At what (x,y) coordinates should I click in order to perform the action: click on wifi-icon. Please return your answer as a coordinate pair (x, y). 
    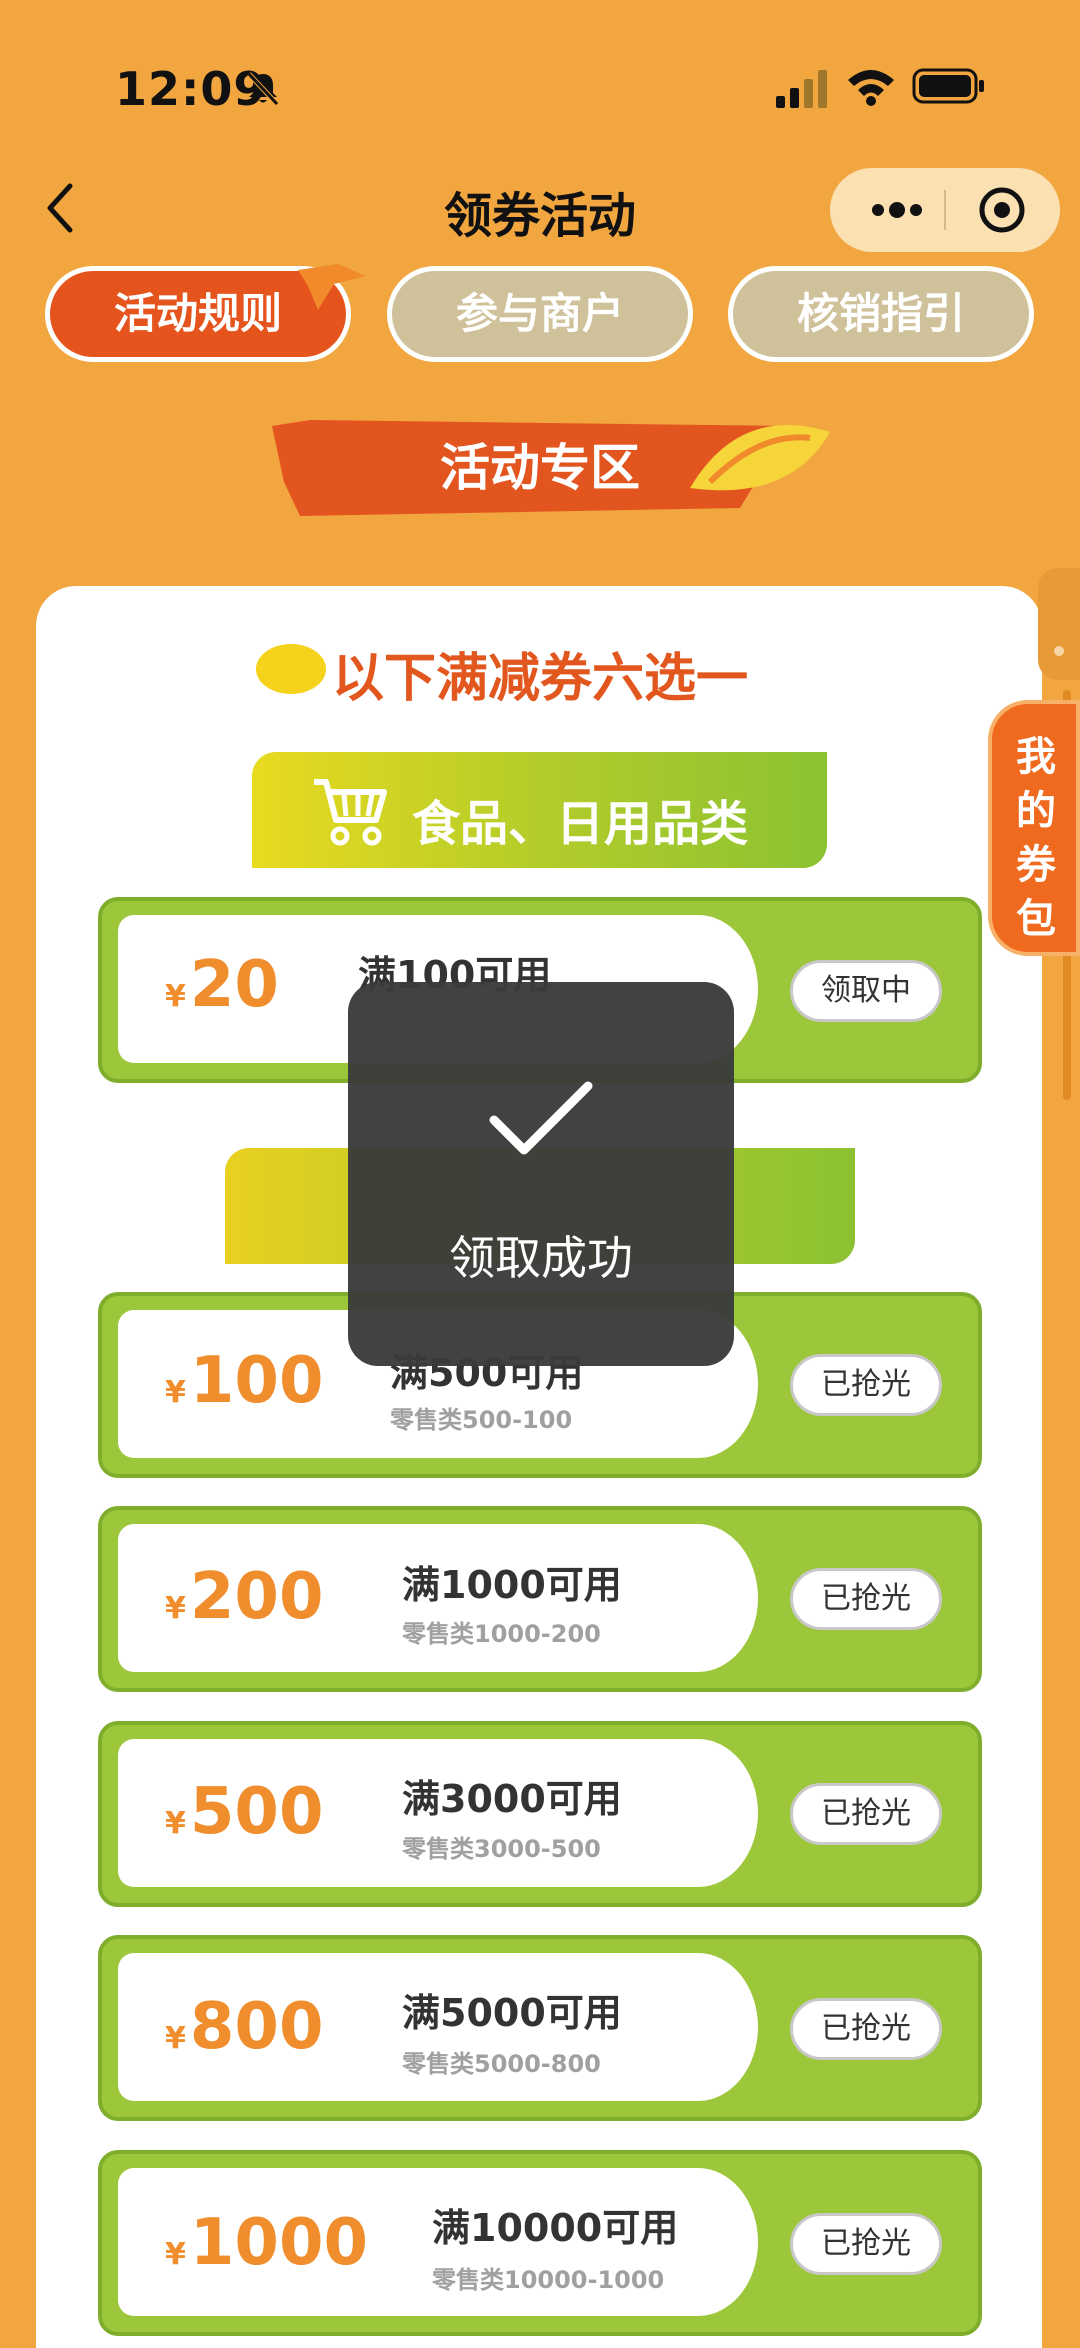
    Looking at the image, I should click on (871, 88).